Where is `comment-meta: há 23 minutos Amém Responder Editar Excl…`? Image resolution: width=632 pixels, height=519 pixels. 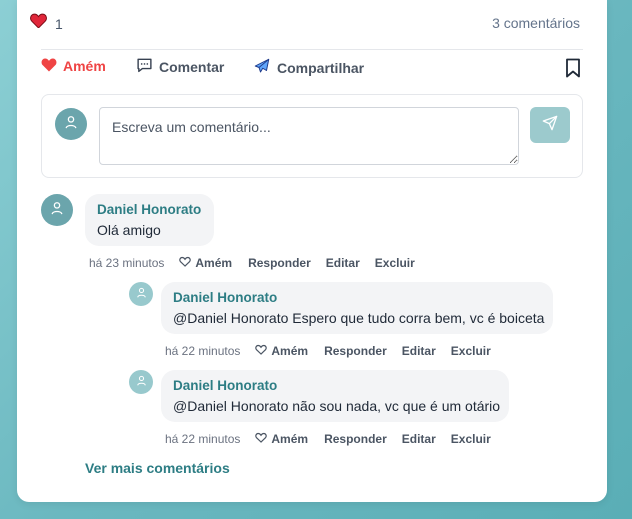 comment-meta: há 23 minutos Amém Responder Editar Excl… is located at coordinates (252, 263).